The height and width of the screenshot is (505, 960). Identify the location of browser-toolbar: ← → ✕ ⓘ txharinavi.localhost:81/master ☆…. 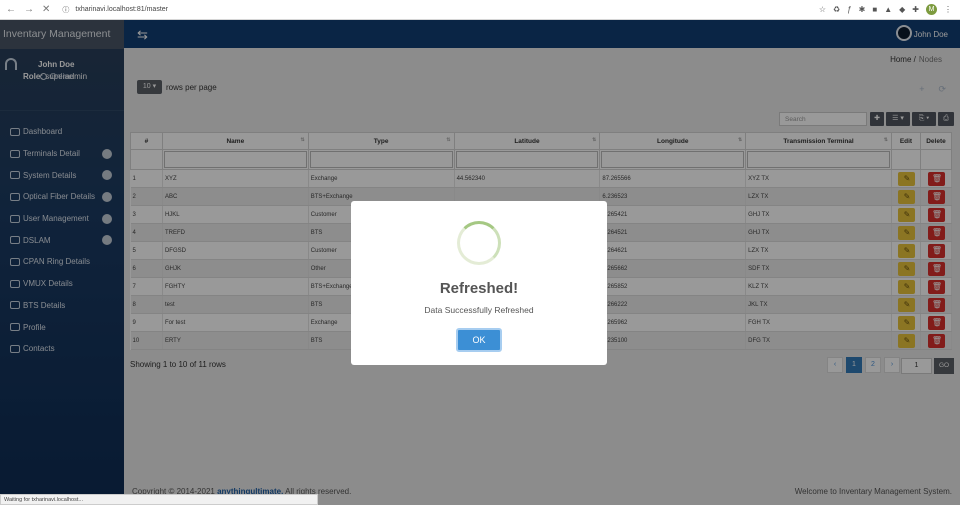
(480, 10).